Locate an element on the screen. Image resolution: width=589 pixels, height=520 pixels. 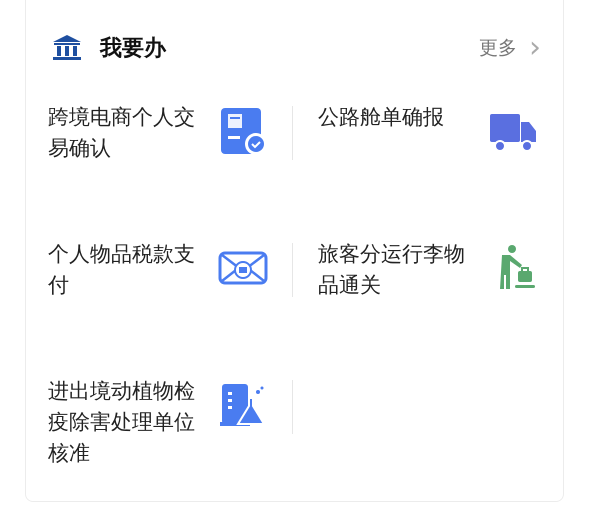
service-label: 旅客分运行李物品通关 is located at coordinates (392, 270).